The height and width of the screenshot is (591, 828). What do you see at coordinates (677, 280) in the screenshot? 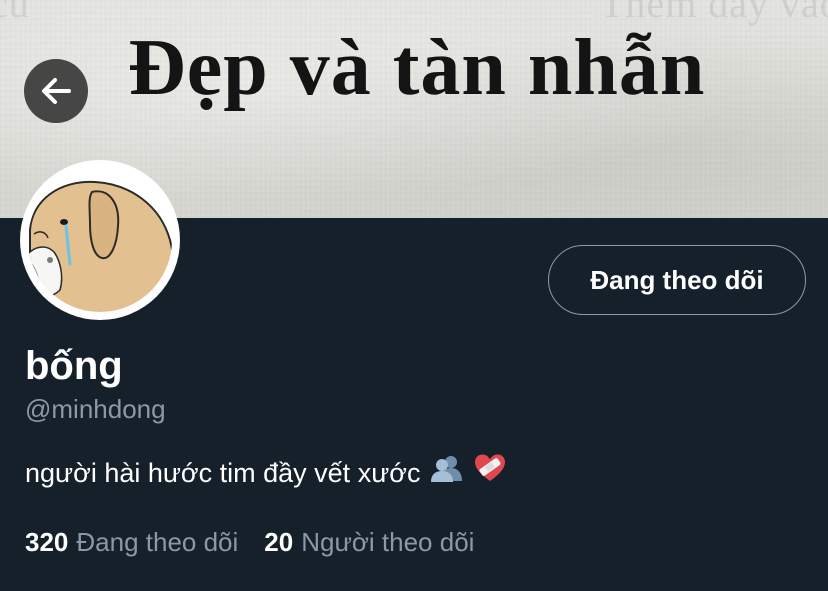
I see `following-button: Đang theo dõi` at bounding box center [677, 280].